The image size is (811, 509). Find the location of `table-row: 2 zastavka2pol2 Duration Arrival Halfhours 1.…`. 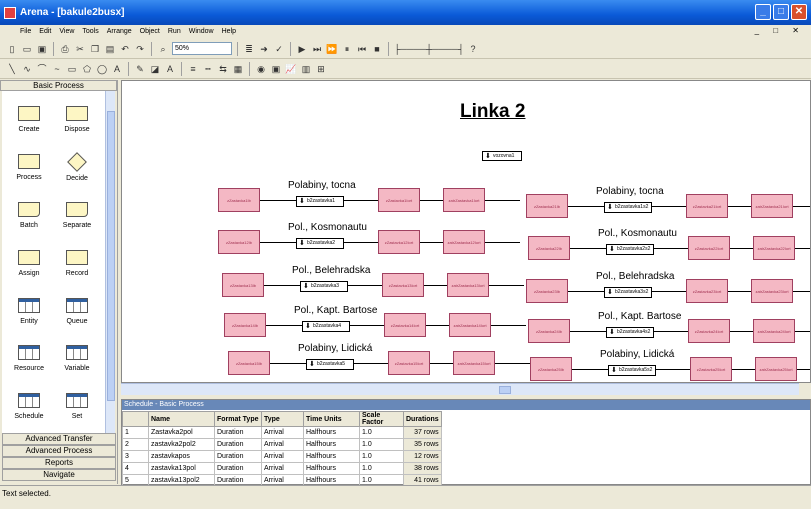

table-row: 2 zastavka2pol2 Duration Arrival Halfhours 1.… is located at coordinates (282, 444).